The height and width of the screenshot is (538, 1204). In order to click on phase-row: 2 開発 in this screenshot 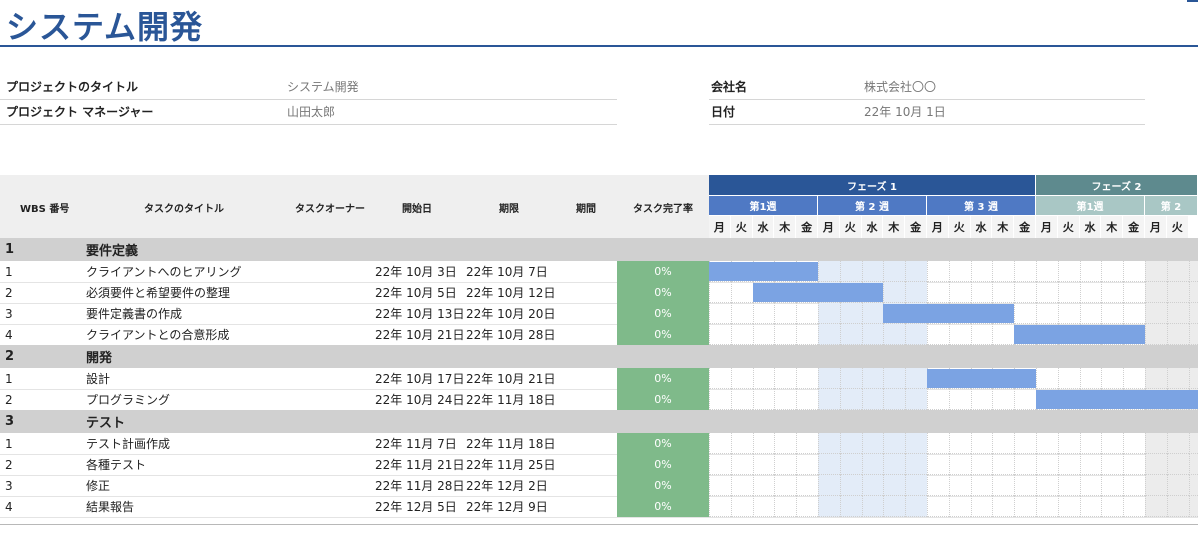, I will do `click(599, 356)`.